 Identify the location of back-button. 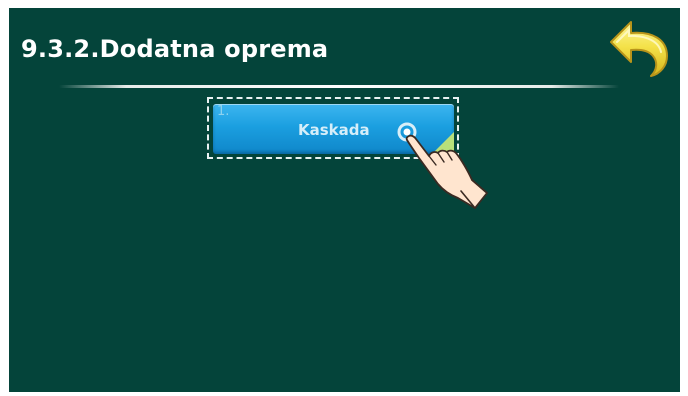
(640, 49).